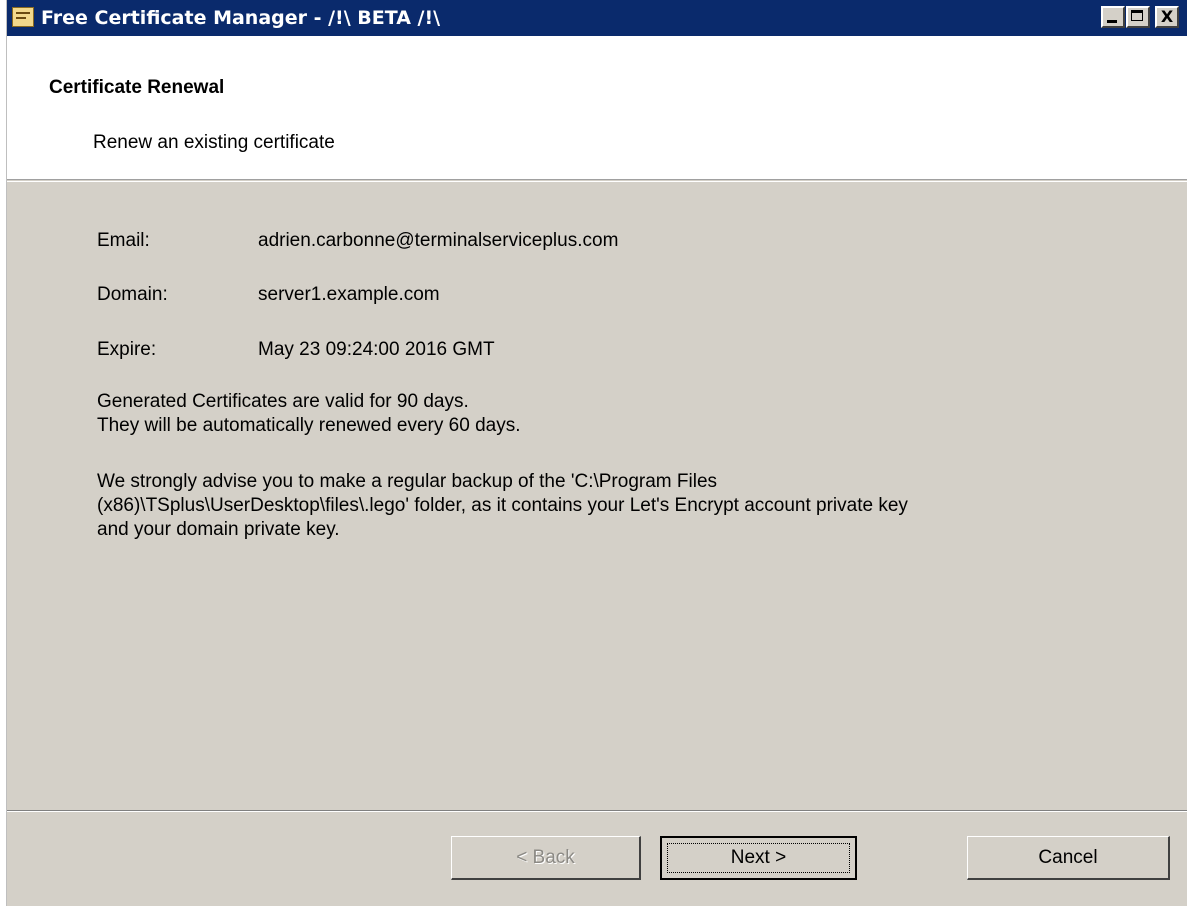  Describe the element at coordinates (23, 17) in the screenshot. I see `certificate-icon` at that location.